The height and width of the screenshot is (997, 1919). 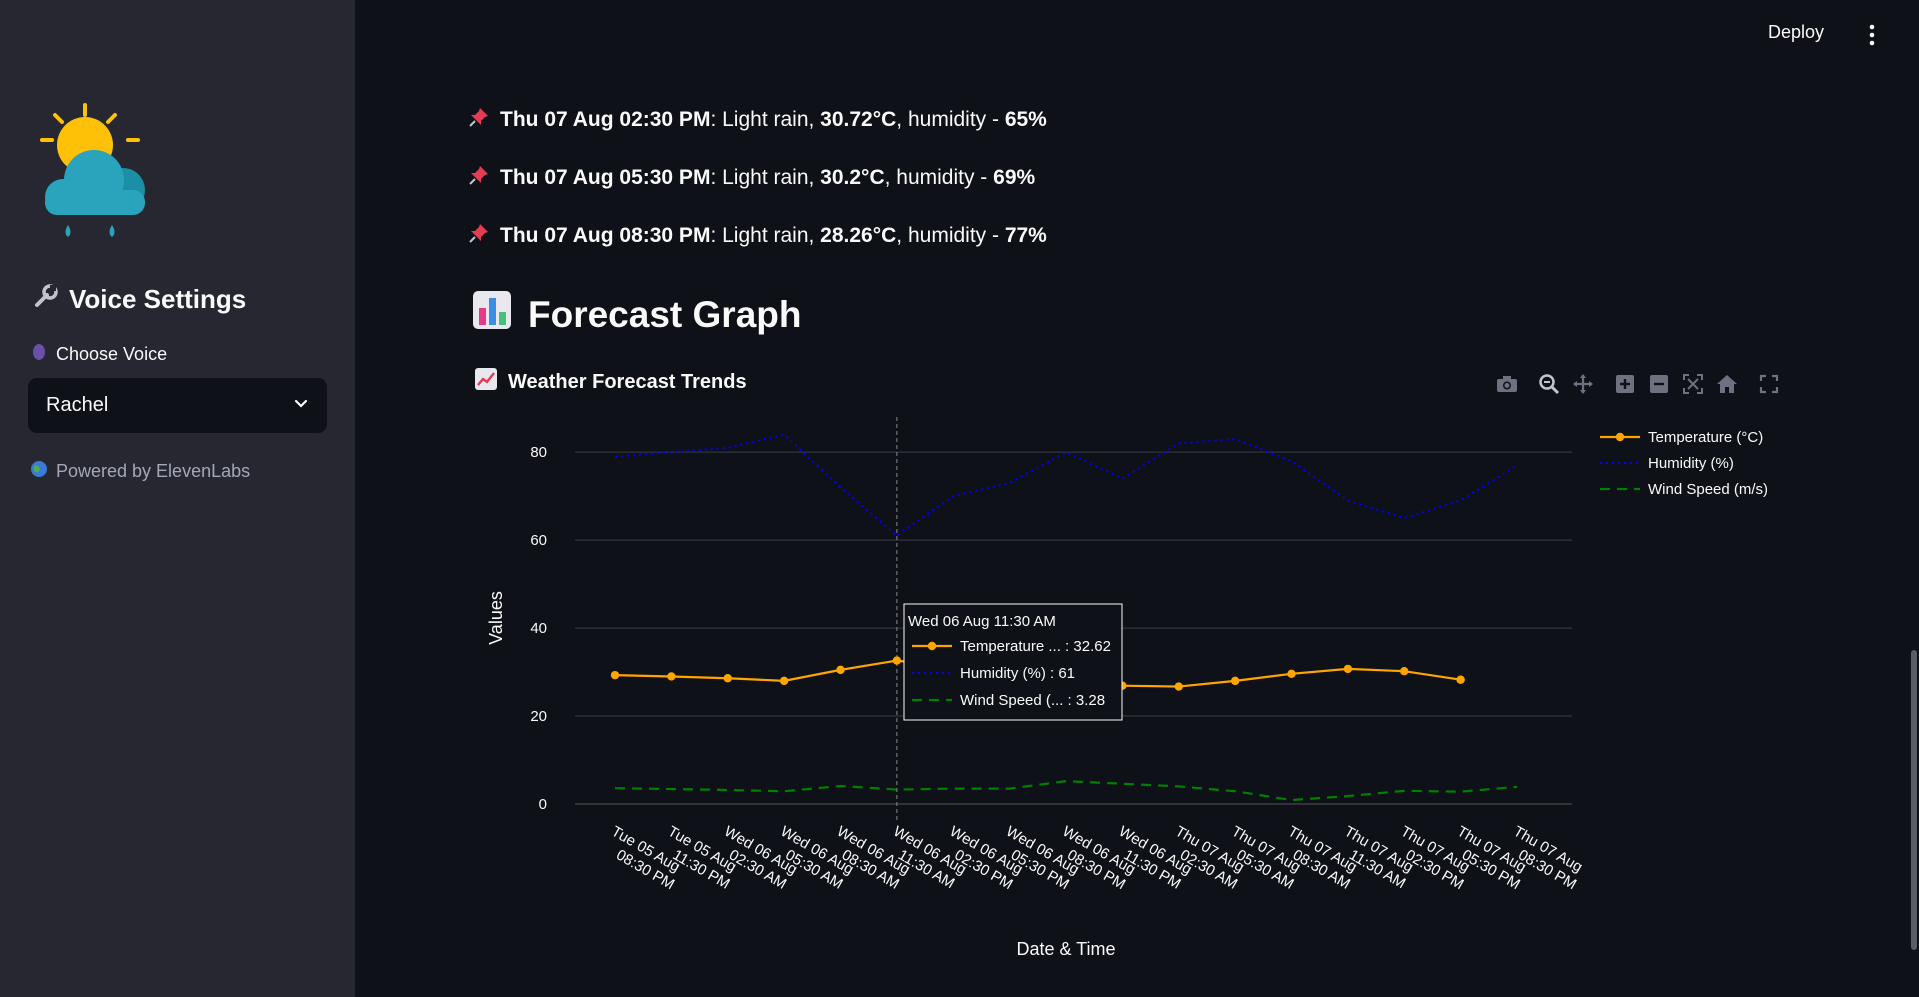 I want to click on svg-text: Wind Speed (m/s), so click(x=1708, y=489).